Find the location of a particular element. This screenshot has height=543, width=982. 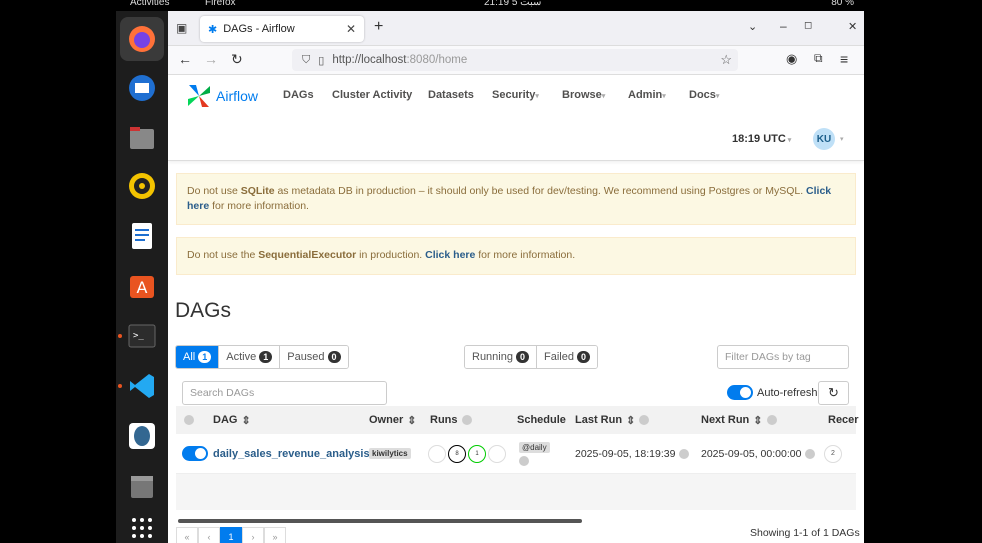

schedule-info-icon is located at coordinates (524, 460).